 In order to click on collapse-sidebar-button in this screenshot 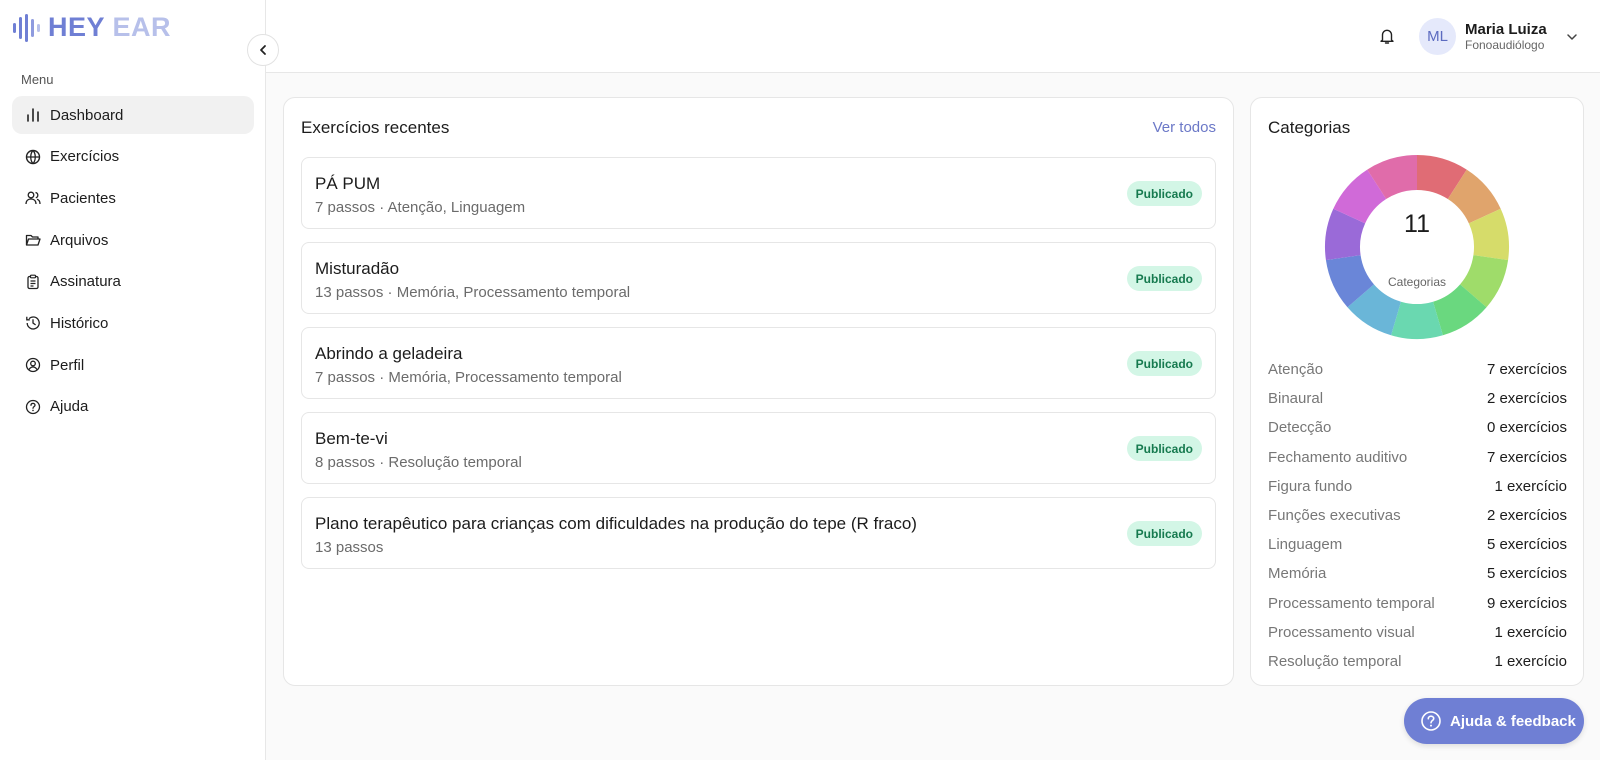, I will do `click(263, 50)`.